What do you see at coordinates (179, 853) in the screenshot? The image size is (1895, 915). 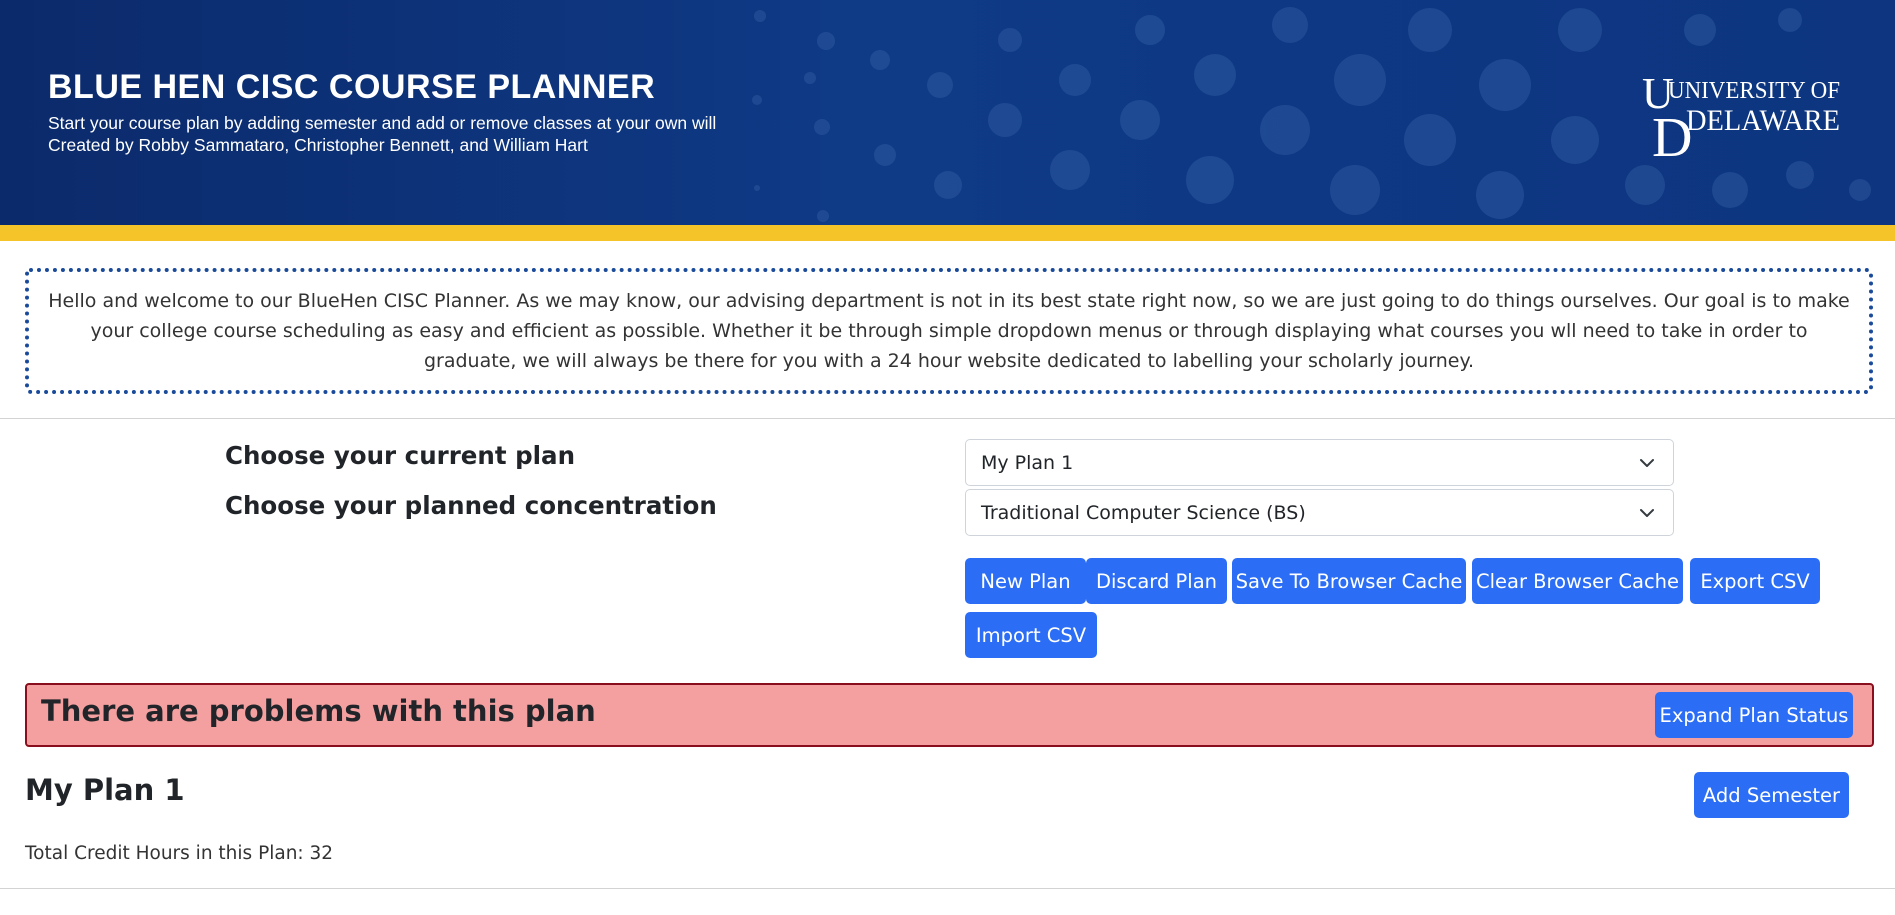 I see `total-credit-hours: Total Credit Hours in this Plan: 32` at bounding box center [179, 853].